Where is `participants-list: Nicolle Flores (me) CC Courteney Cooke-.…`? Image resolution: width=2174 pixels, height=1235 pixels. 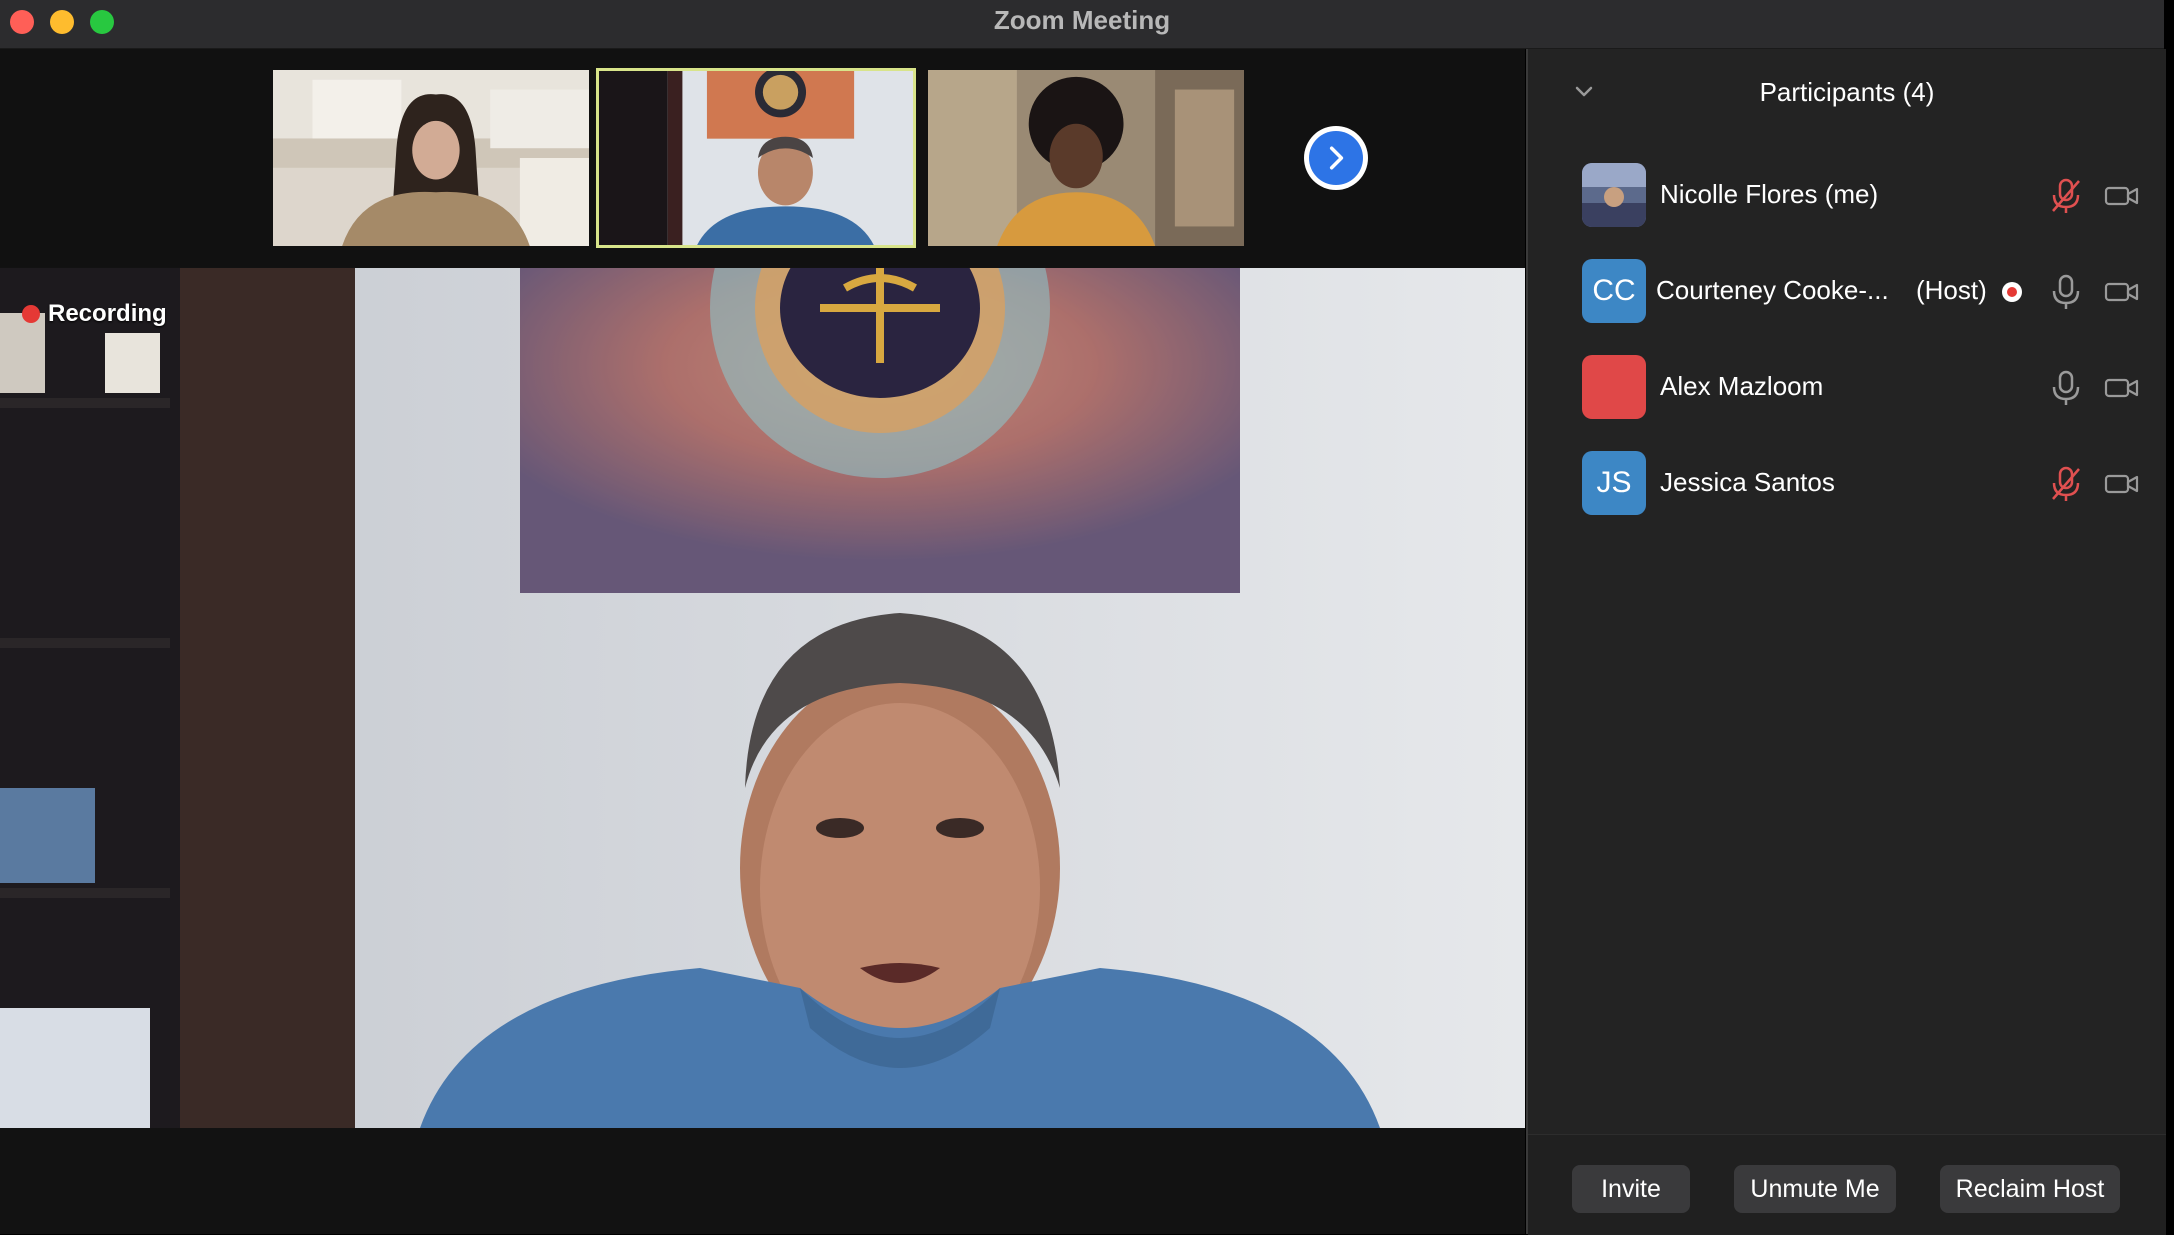
participants-list: Nicolle Flores (me) CC Courteney Cooke-.… is located at coordinates (1847, 341).